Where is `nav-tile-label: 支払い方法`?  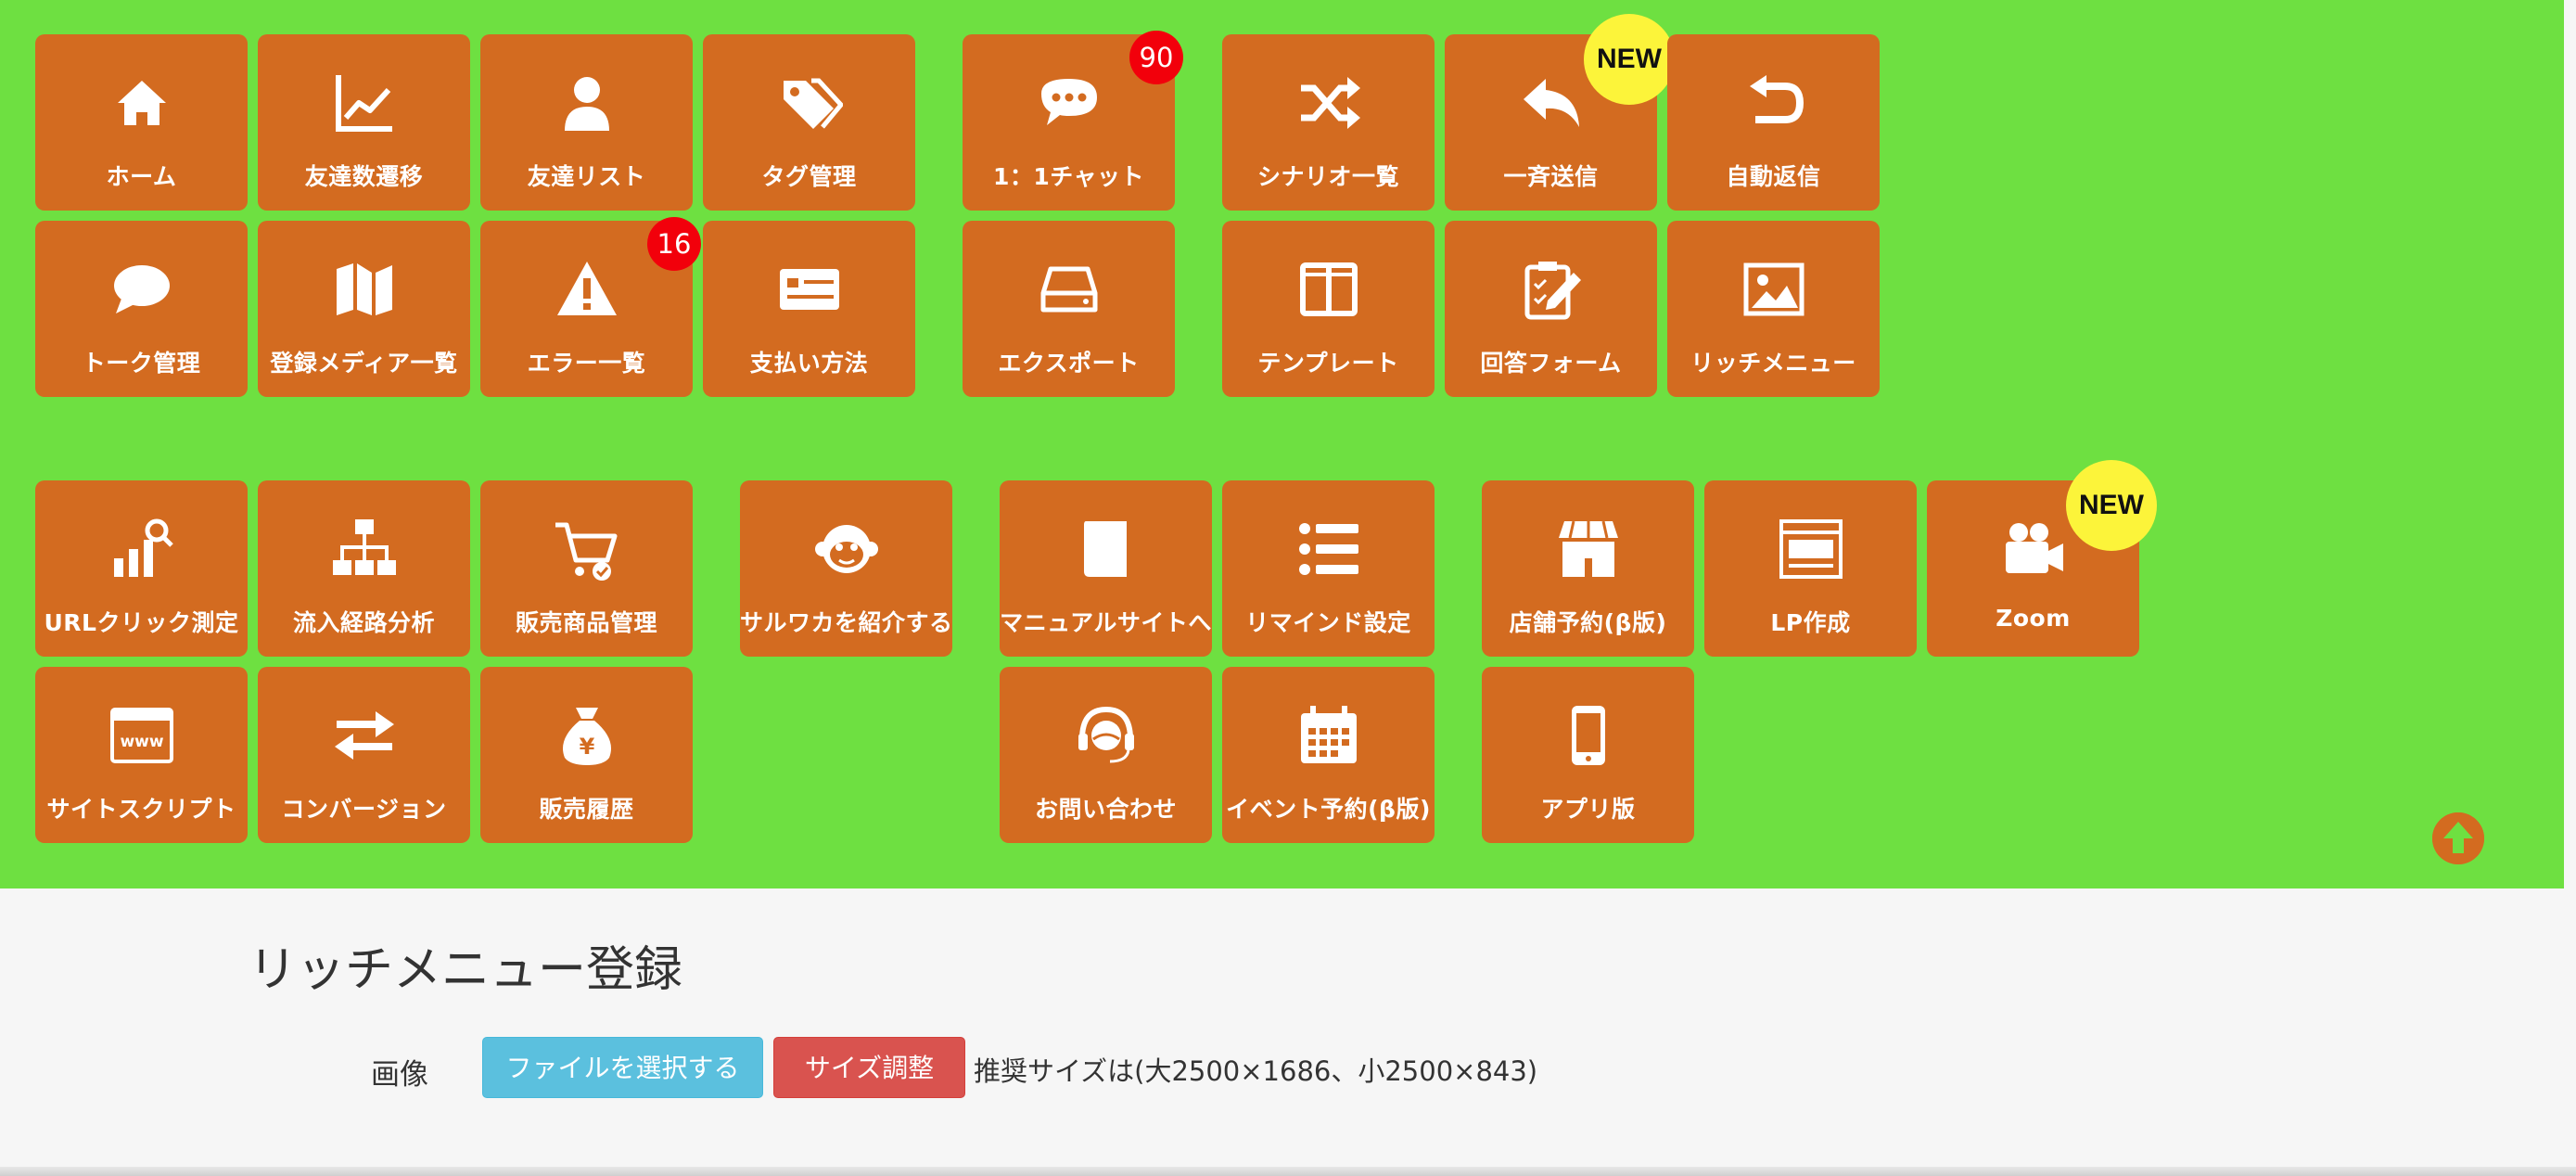
nav-tile-label: 支払い方法 is located at coordinates (809, 363).